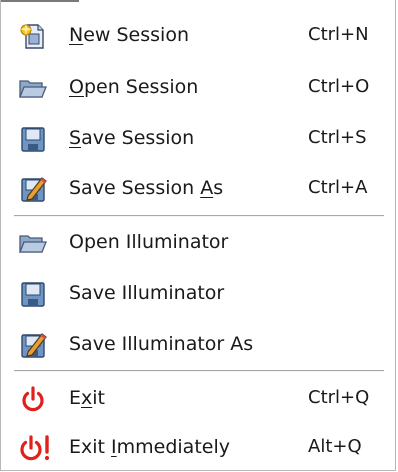 The height and width of the screenshot is (472, 398). What do you see at coordinates (338, 187) in the screenshot?
I see `menu-item-shortcut: Ctrl+A` at bounding box center [338, 187].